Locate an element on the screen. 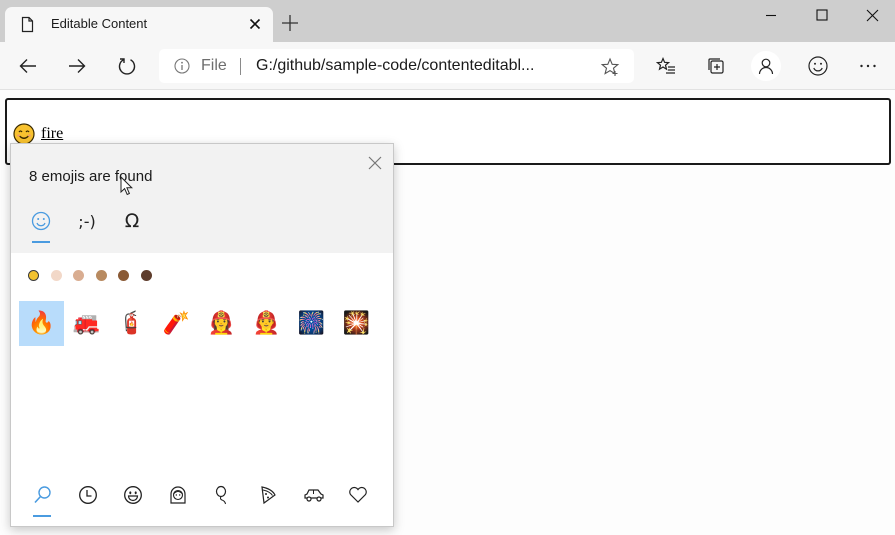 Image resolution: width=895 pixels, height=535 pixels. emoji-result-fireworks: 🎆 is located at coordinates (311, 323).